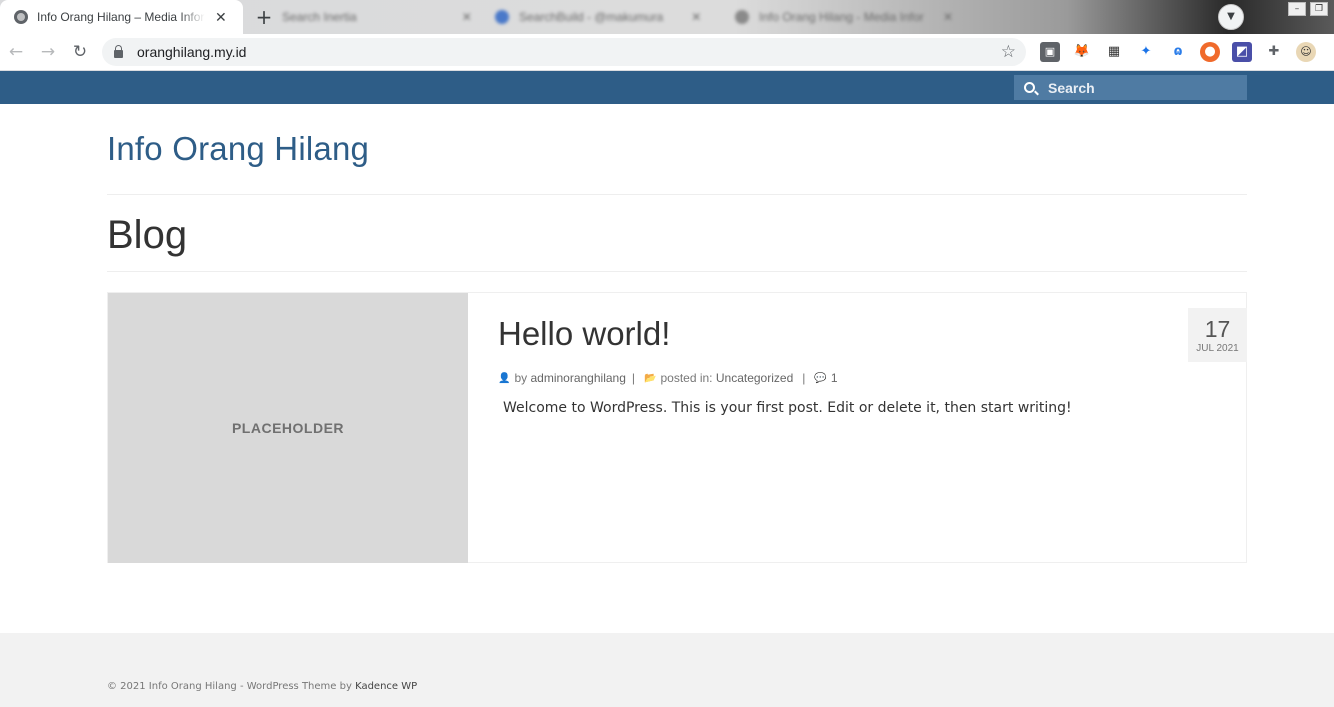  What do you see at coordinates (80, 52) in the screenshot?
I see `reload-icon: ↻` at bounding box center [80, 52].